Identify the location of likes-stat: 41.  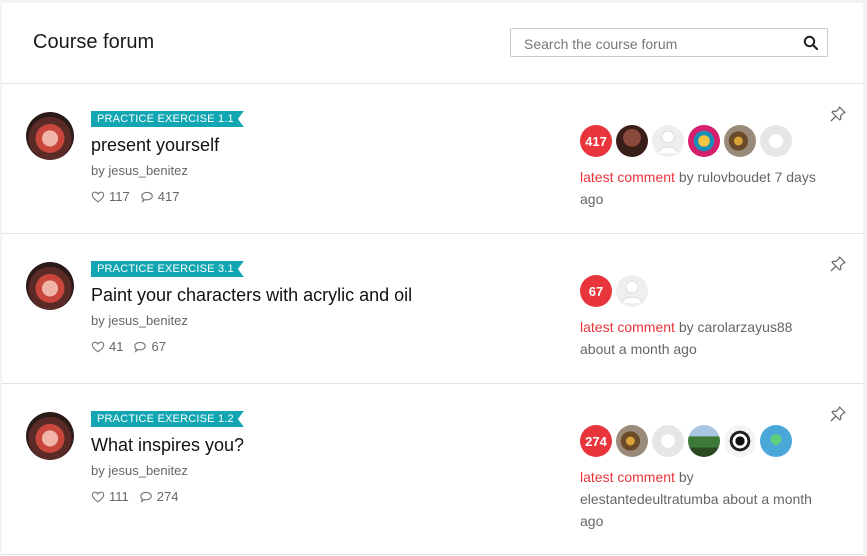
(107, 346).